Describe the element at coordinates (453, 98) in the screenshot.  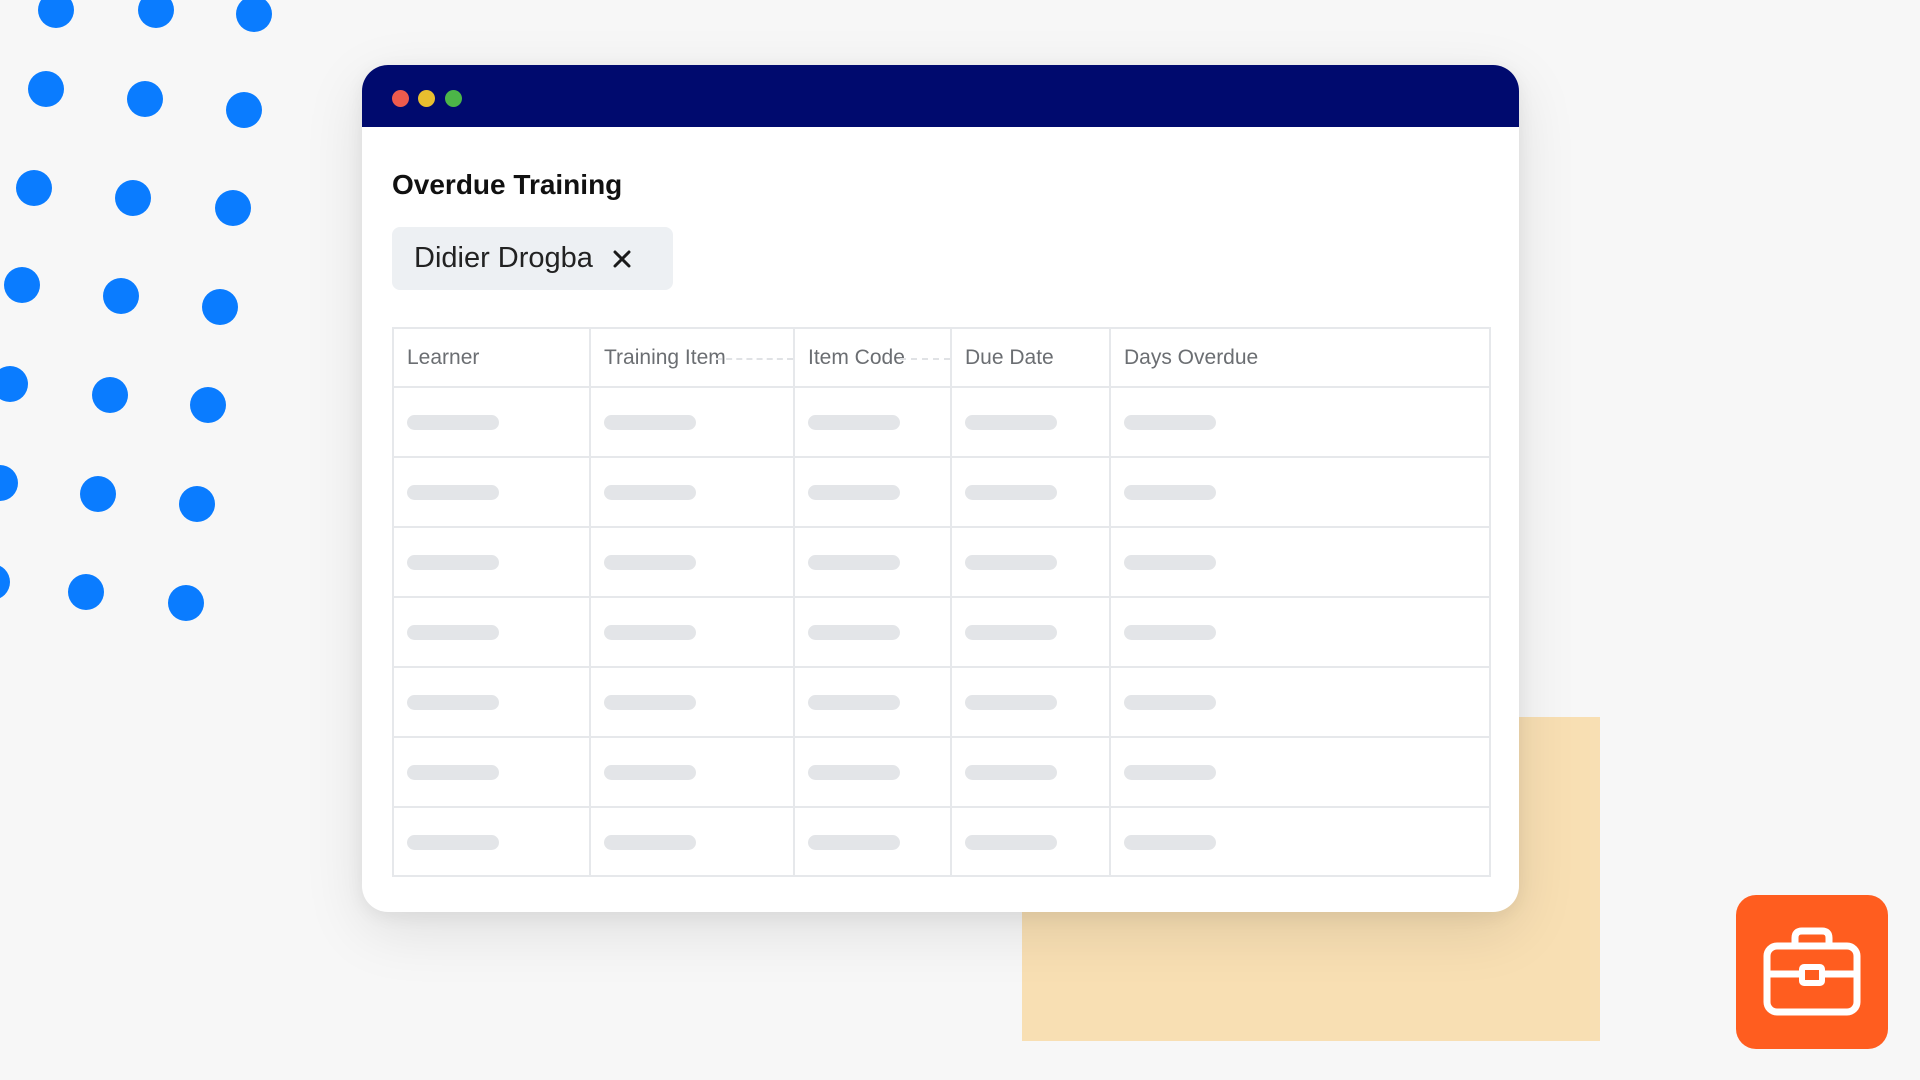
I see `window-maximize-dot` at that location.